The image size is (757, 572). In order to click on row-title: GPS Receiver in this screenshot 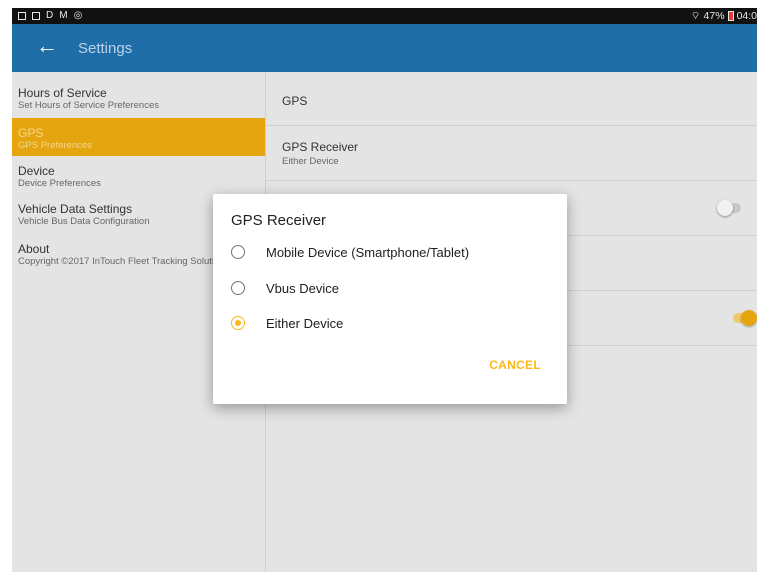, I will do `click(320, 147)`.